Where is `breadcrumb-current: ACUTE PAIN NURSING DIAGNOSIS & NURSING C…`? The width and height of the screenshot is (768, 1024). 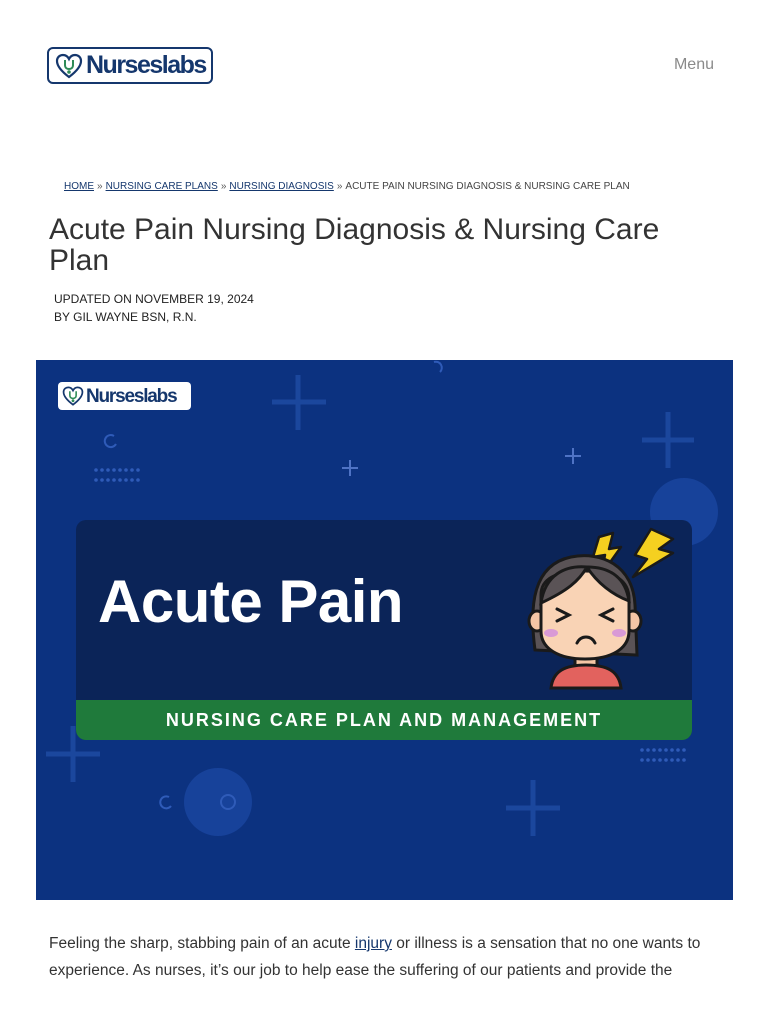 breadcrumb-current: ACUTE PAIN NURSING DIAGNOSIS & NURSING C… is located at coordinates (487, 186).